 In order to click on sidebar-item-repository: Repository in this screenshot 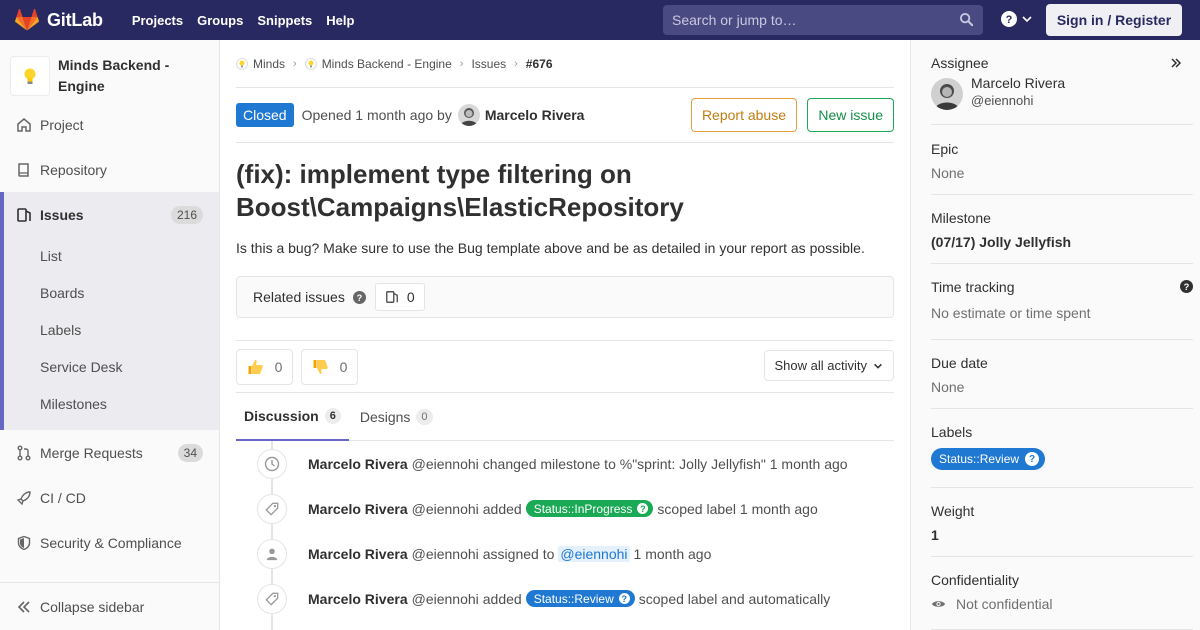, I will do `click(109, 169)`.